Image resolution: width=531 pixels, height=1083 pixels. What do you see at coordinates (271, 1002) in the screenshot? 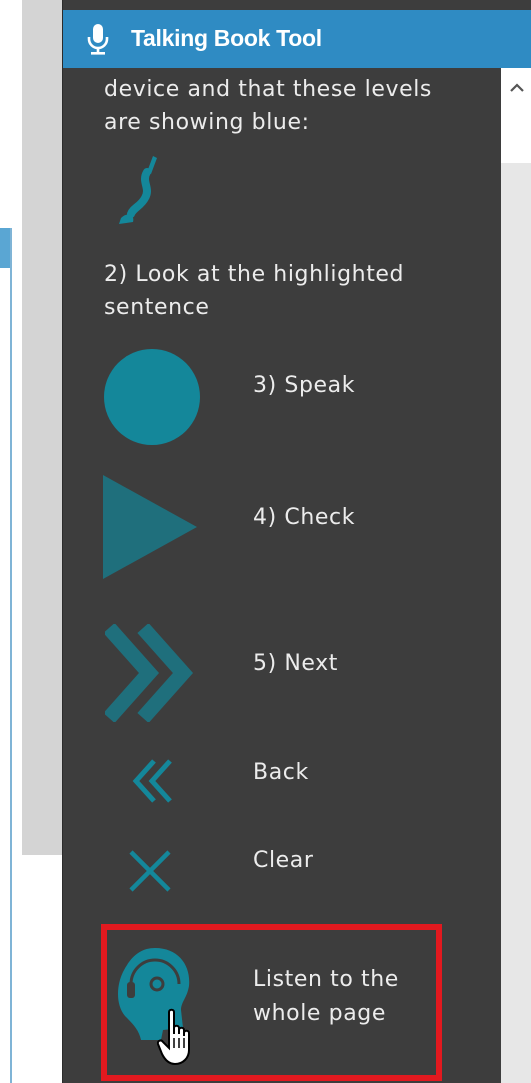
I see `highlight-annotation` at bounding box center [271, 1002].